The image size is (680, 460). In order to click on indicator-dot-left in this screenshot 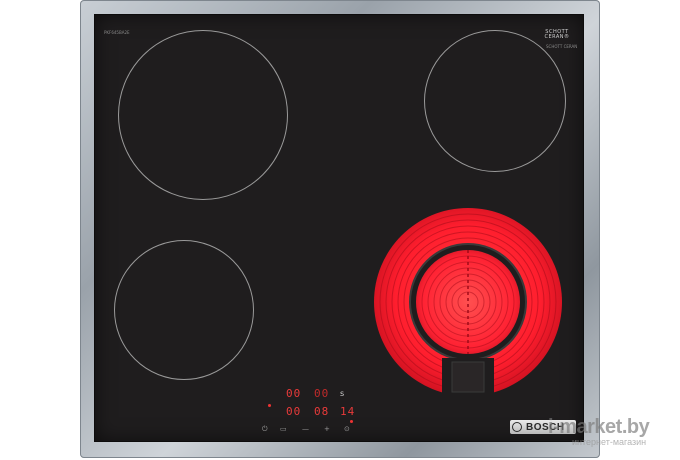, I will do `click(269, 405)`.